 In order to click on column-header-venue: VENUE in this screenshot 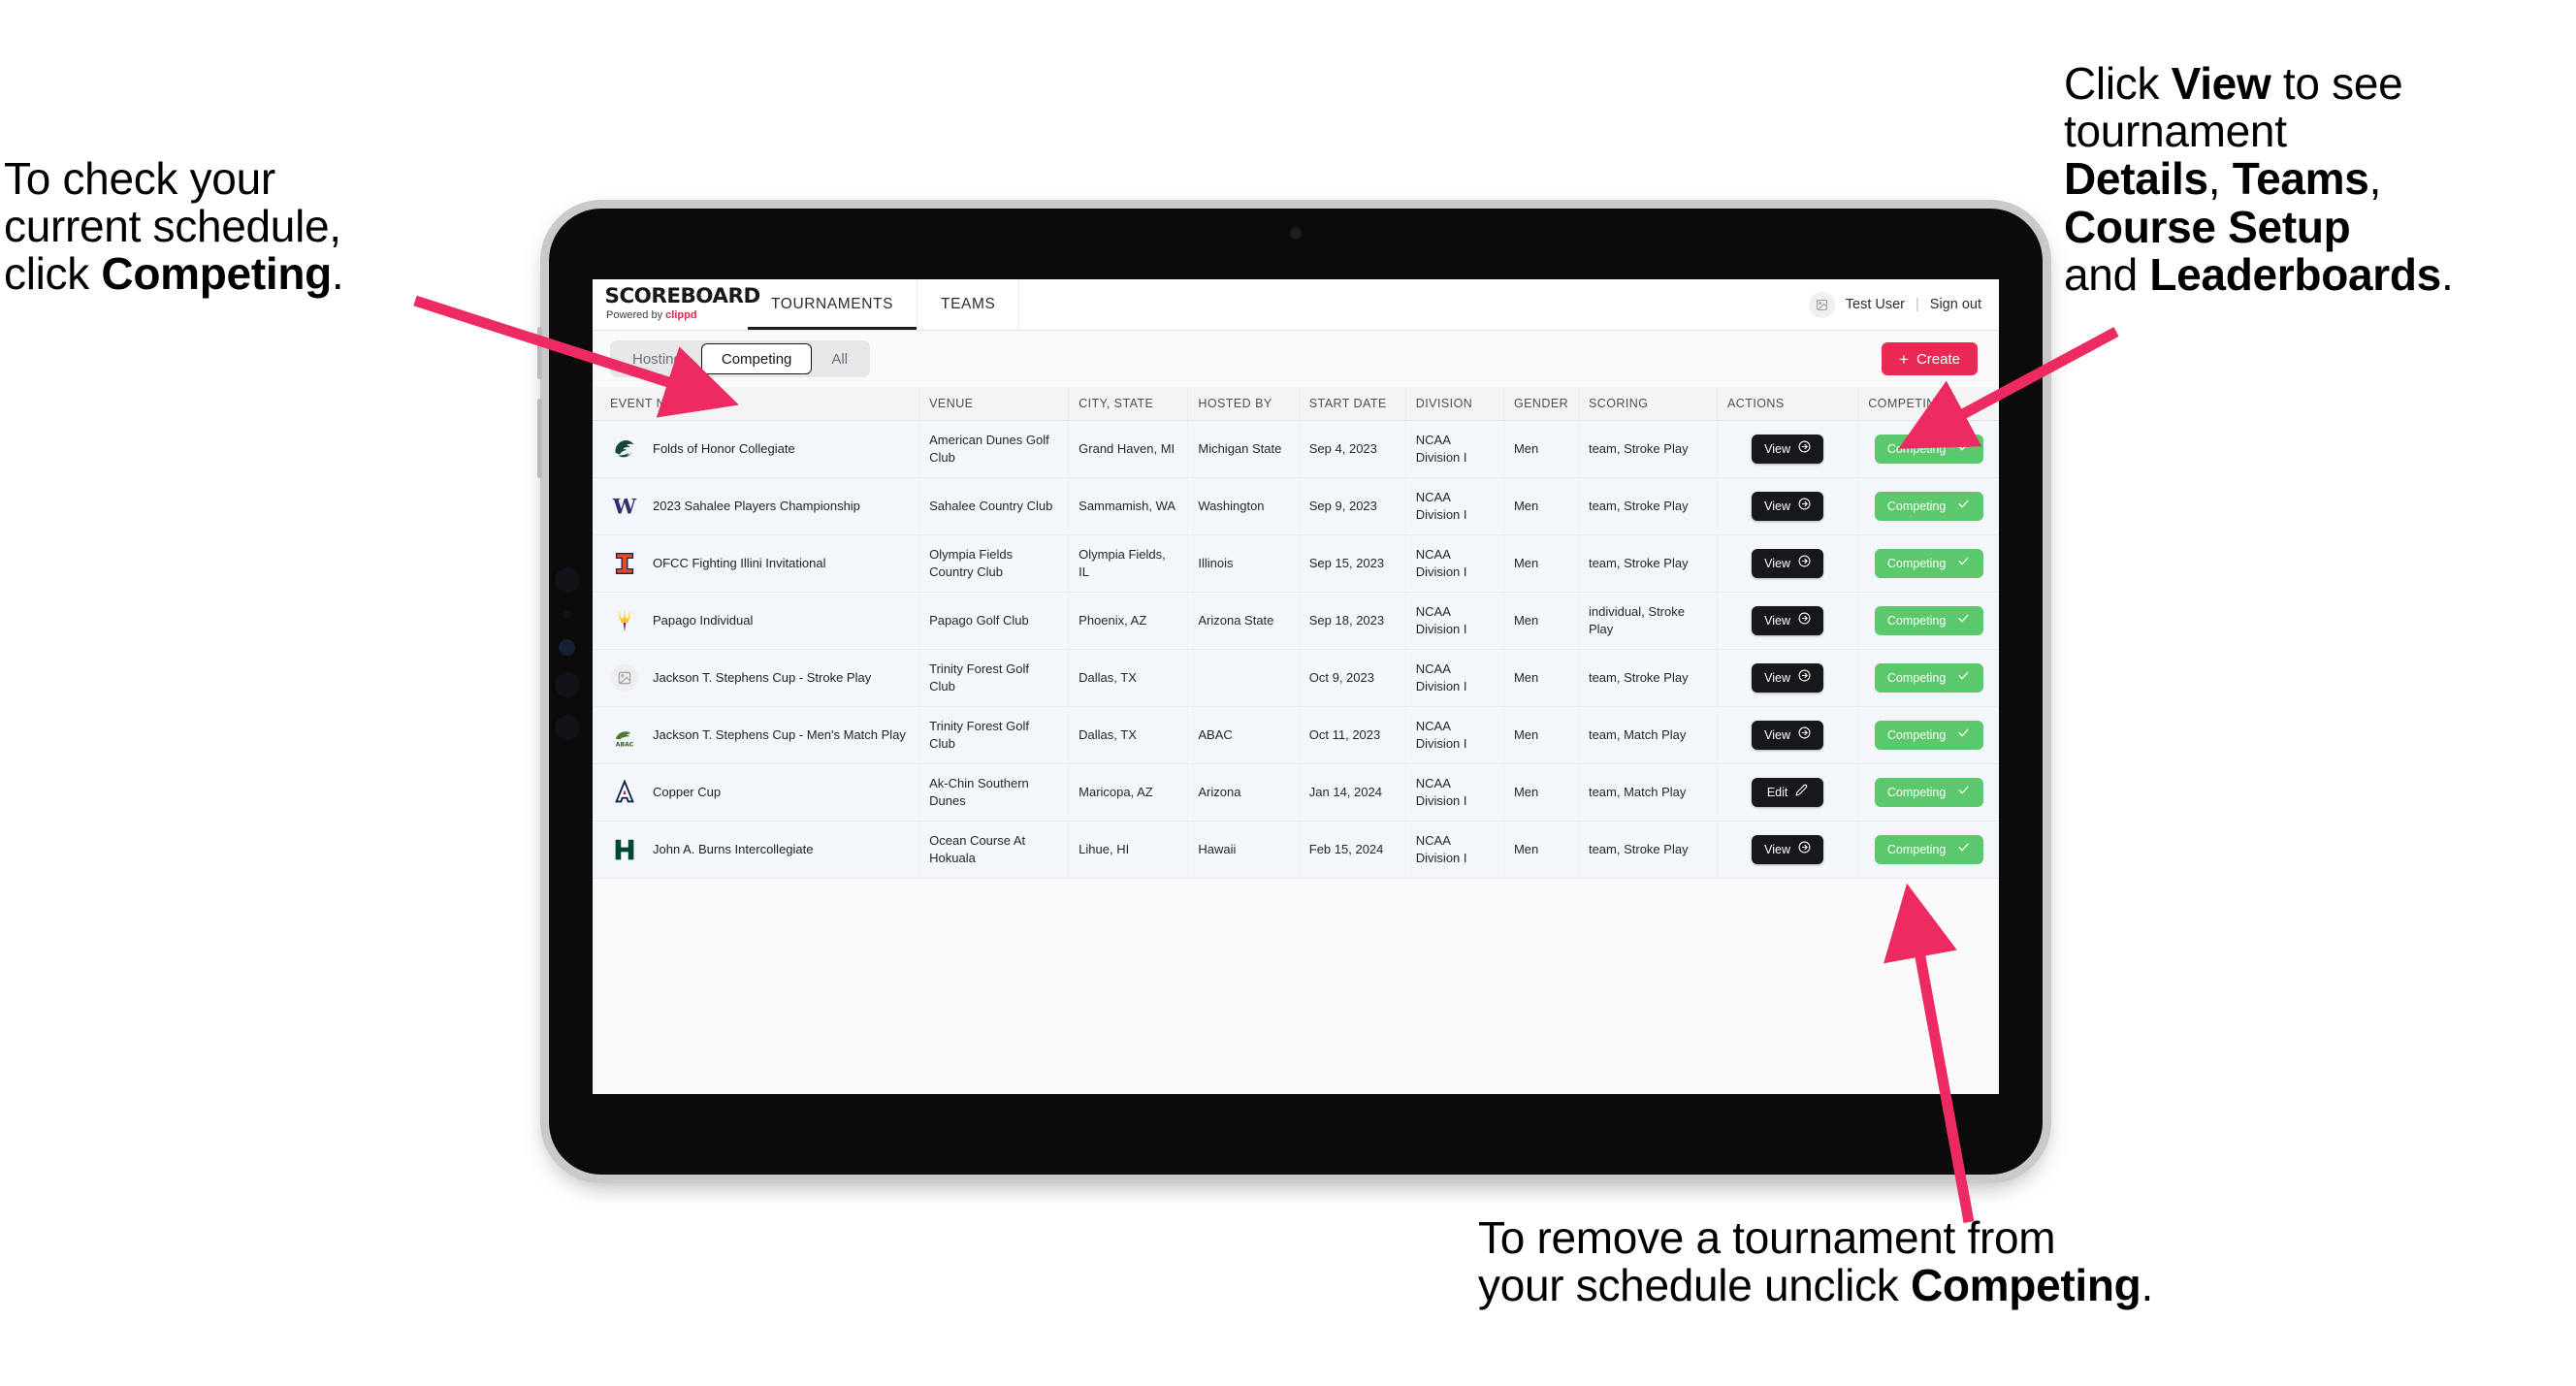, I will do `click(994, 404)`.